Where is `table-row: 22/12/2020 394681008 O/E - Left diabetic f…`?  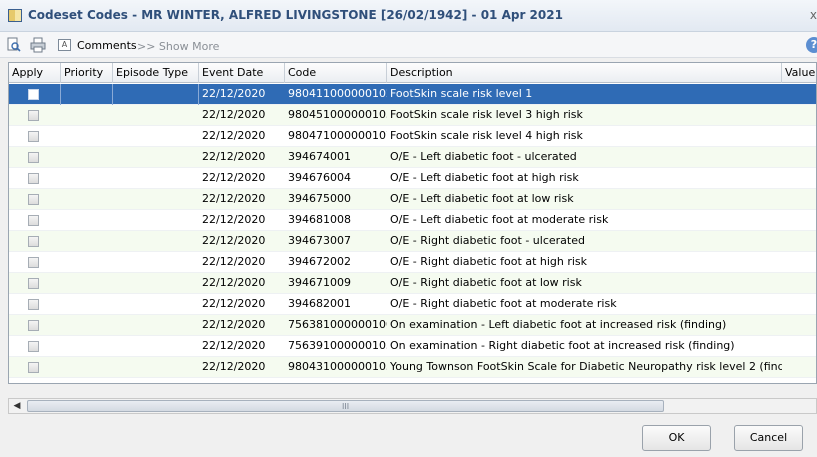 table-row: 22/12/2020 394681008 O/E - Left diabetic f… is located at coordinates (412, 220).